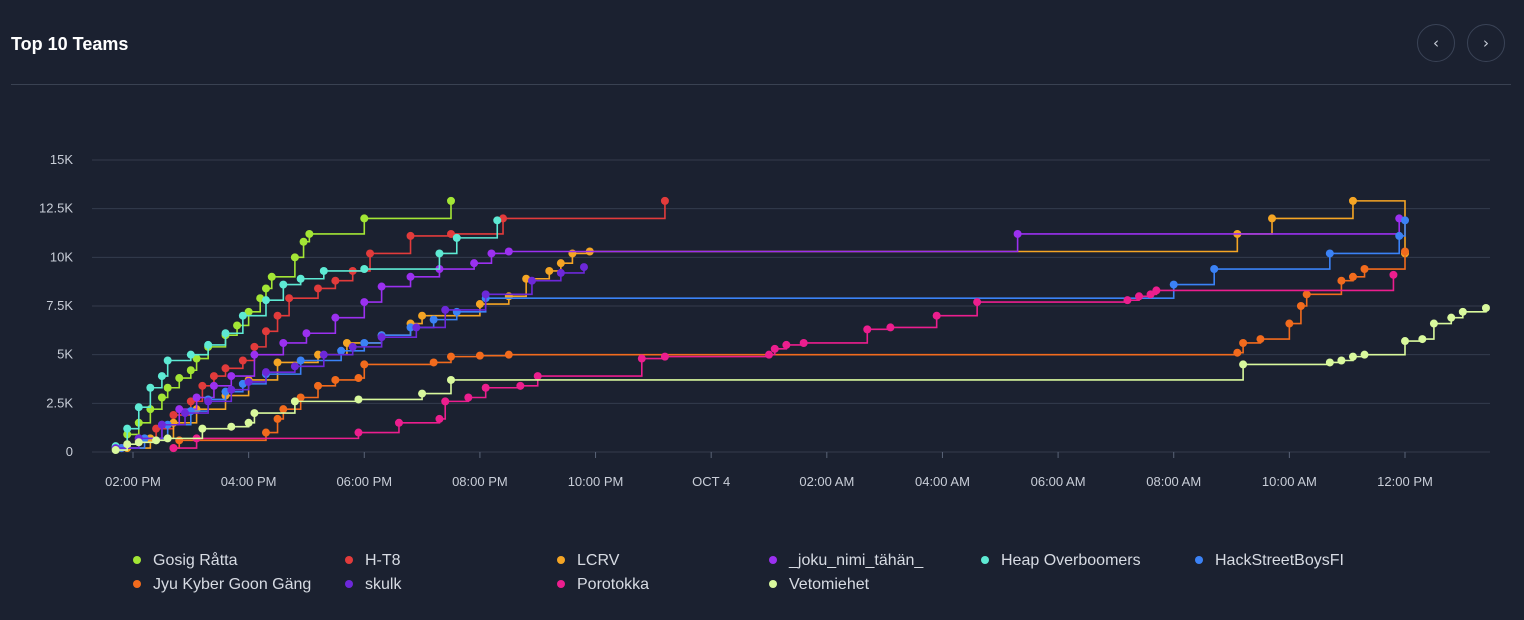  I want to click on legend-item: _joku_nimi_tähän_, so click(846, 561).